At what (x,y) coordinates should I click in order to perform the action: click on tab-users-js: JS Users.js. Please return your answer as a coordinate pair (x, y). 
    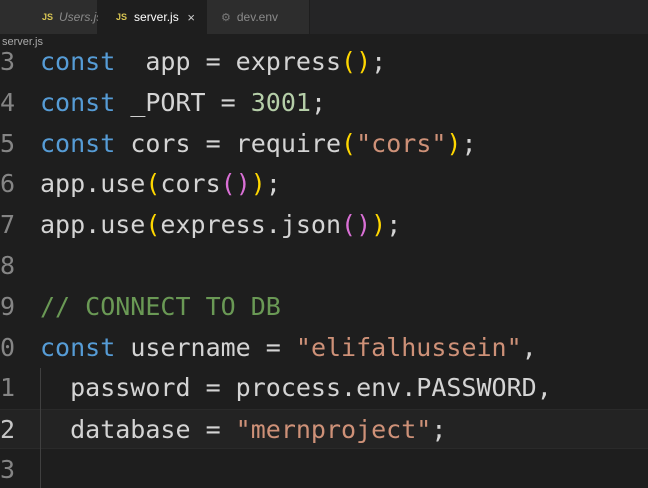
    Looking at the image, I should click on (51, 17).